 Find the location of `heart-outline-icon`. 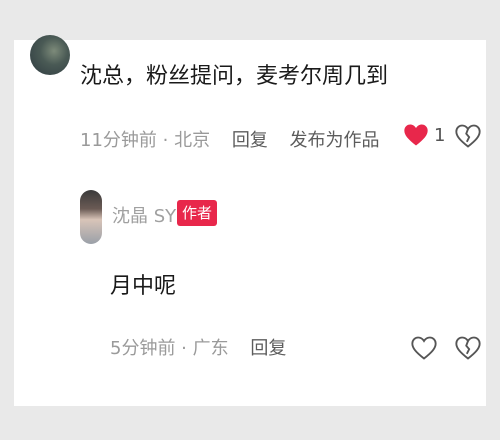

heart-outline-icon is located at coordinates (424, 348).